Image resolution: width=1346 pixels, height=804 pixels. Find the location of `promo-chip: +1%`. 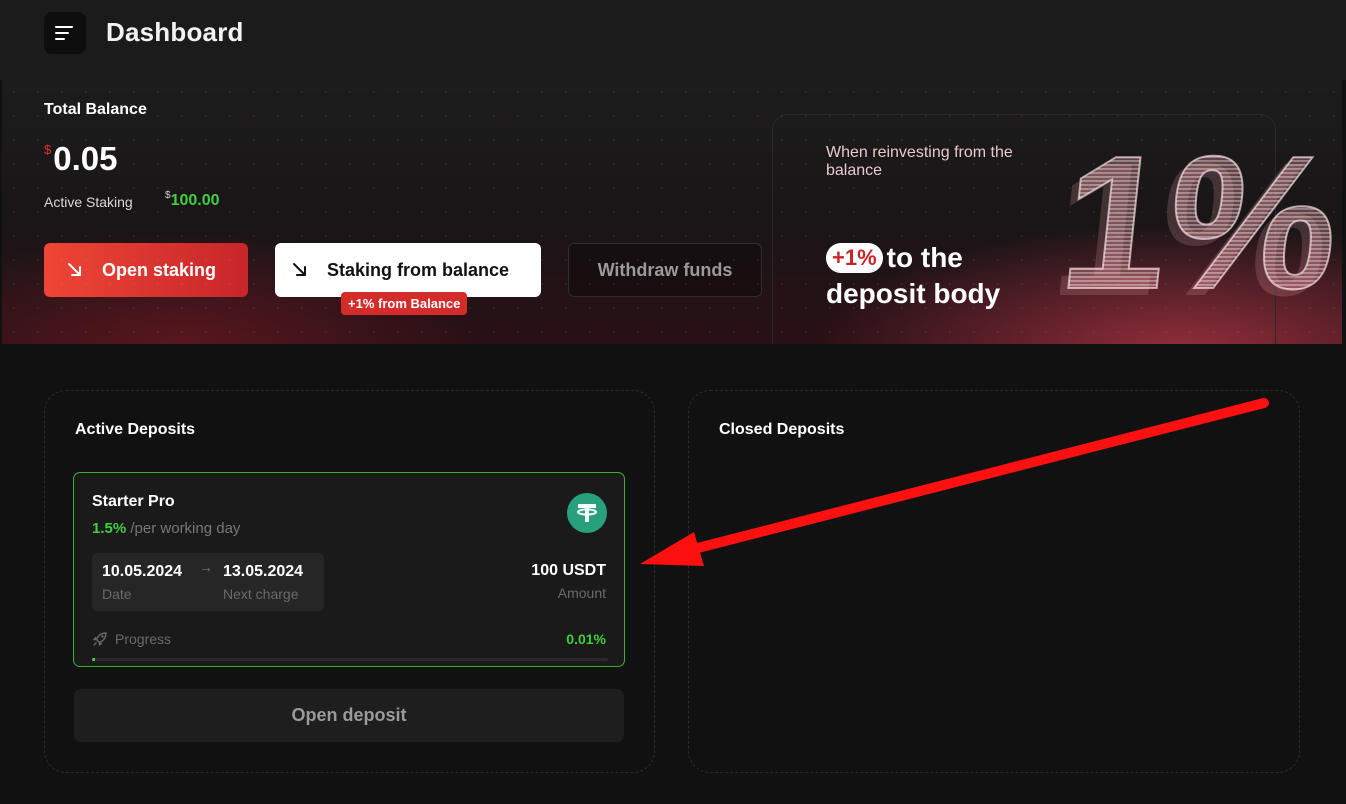

promo-chip: +1% is located at coordinates (854, 258).